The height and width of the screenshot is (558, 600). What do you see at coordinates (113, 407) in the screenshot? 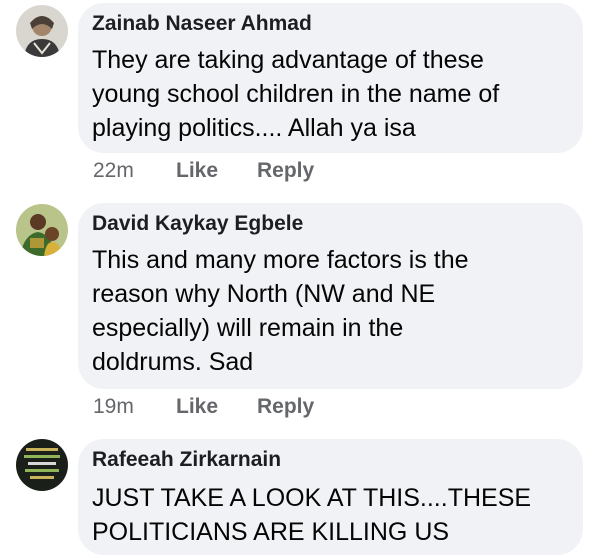
I see `comment-timestamp: 19m` at bounding box center [113, 407].